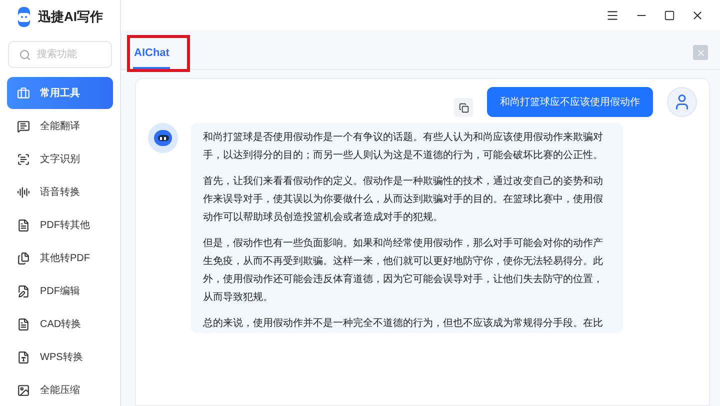  I want to click on sidebar-item: CAD转换, so click(60, 324).